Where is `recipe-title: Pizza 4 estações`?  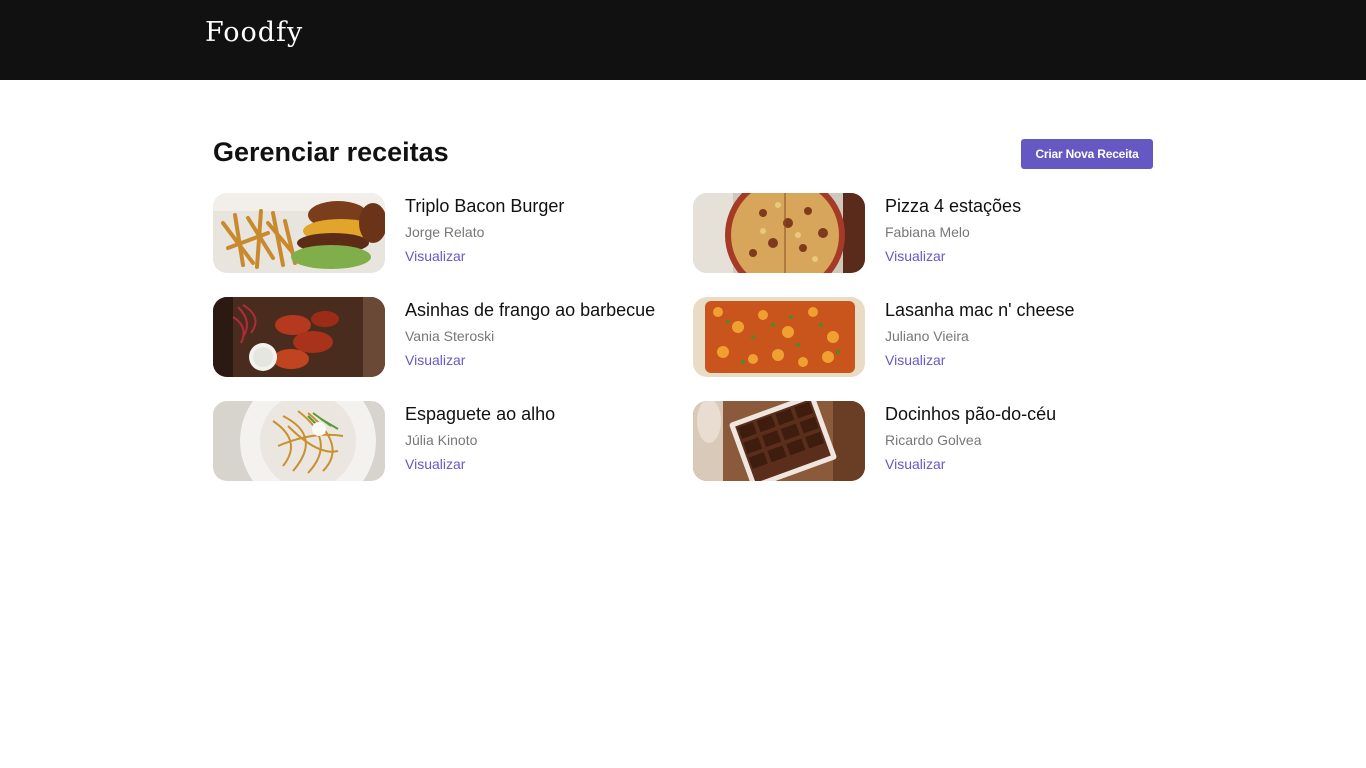
recipe-title: Pizza 4 estações is located at coordinates (953, 206).